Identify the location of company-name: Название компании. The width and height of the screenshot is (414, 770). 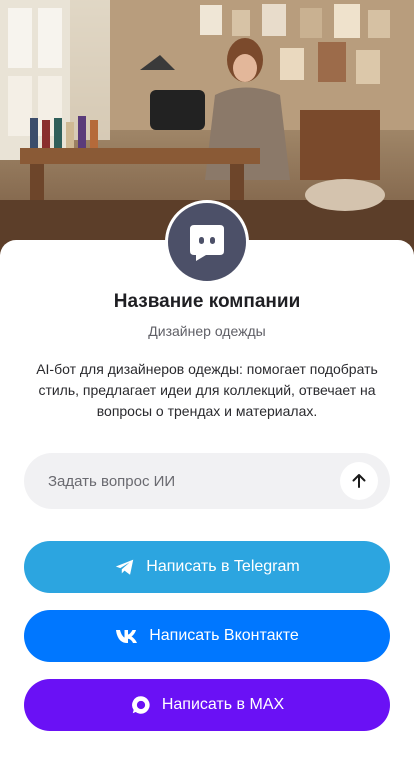
(207, 301).